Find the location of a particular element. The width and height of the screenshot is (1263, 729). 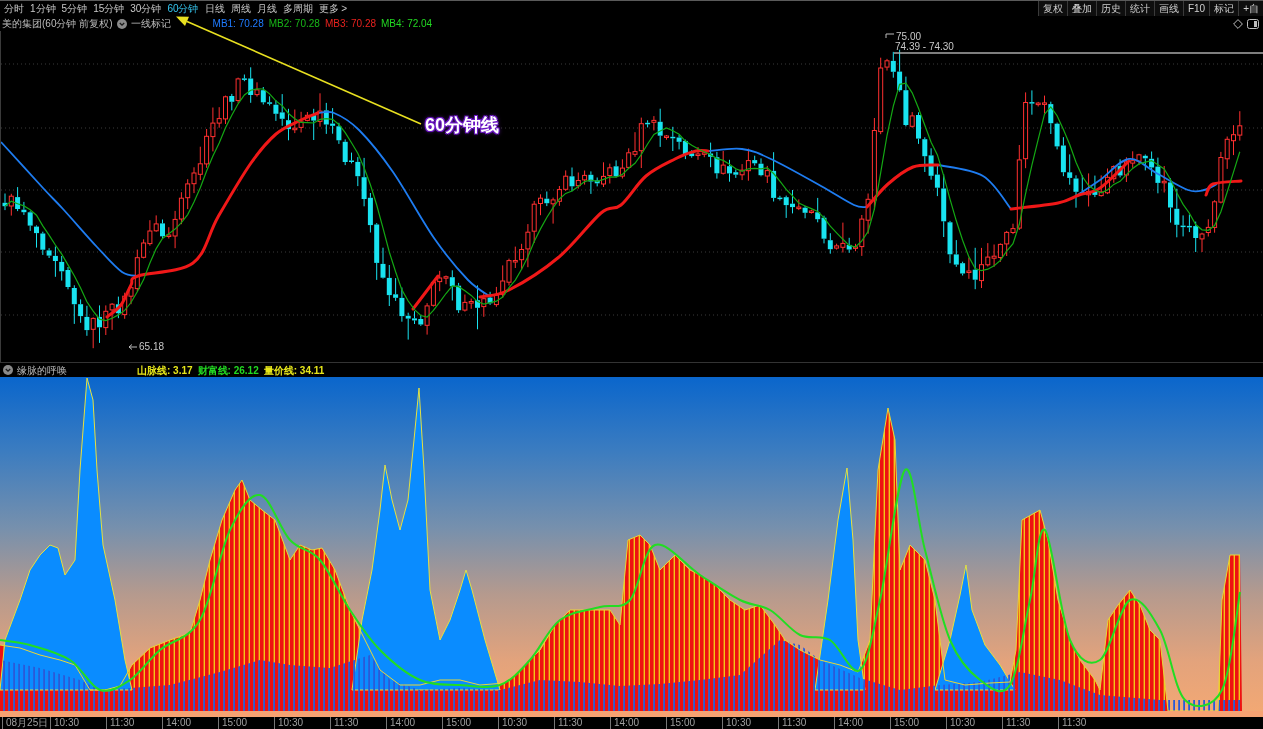

time-label: 08月25日 is located at coordinates (26, 723).